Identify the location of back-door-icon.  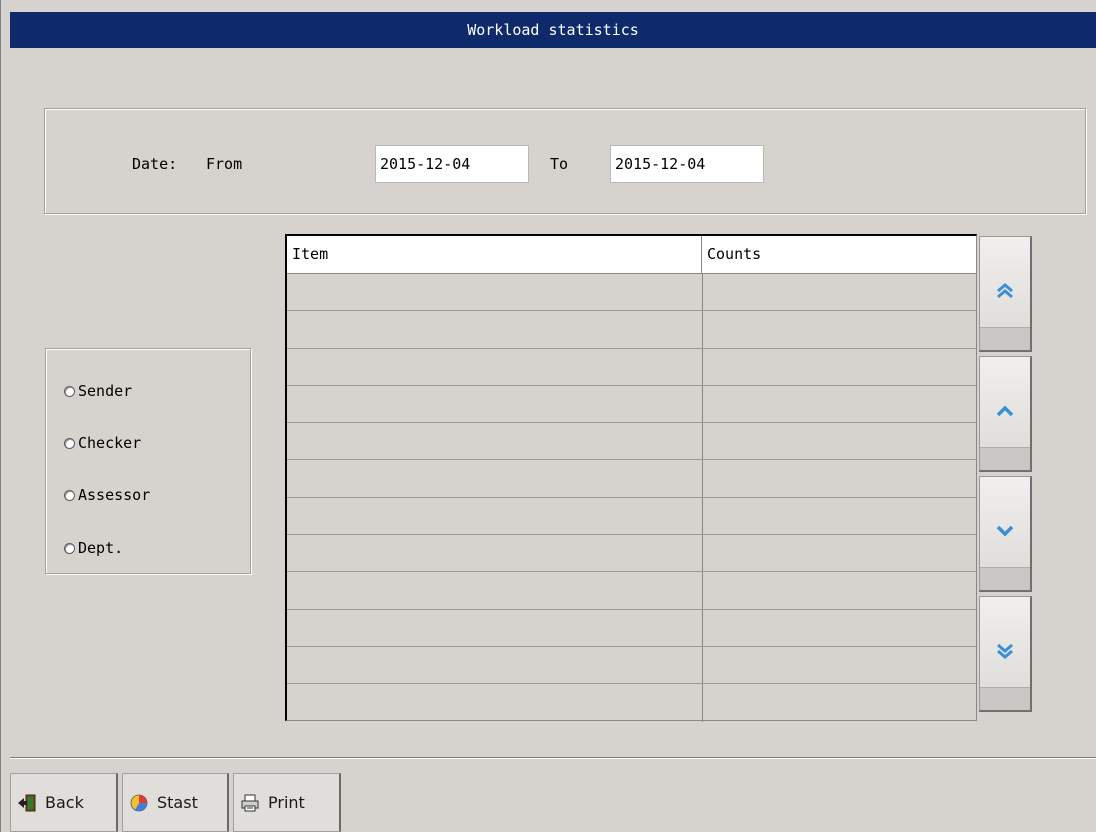
(27, 803).